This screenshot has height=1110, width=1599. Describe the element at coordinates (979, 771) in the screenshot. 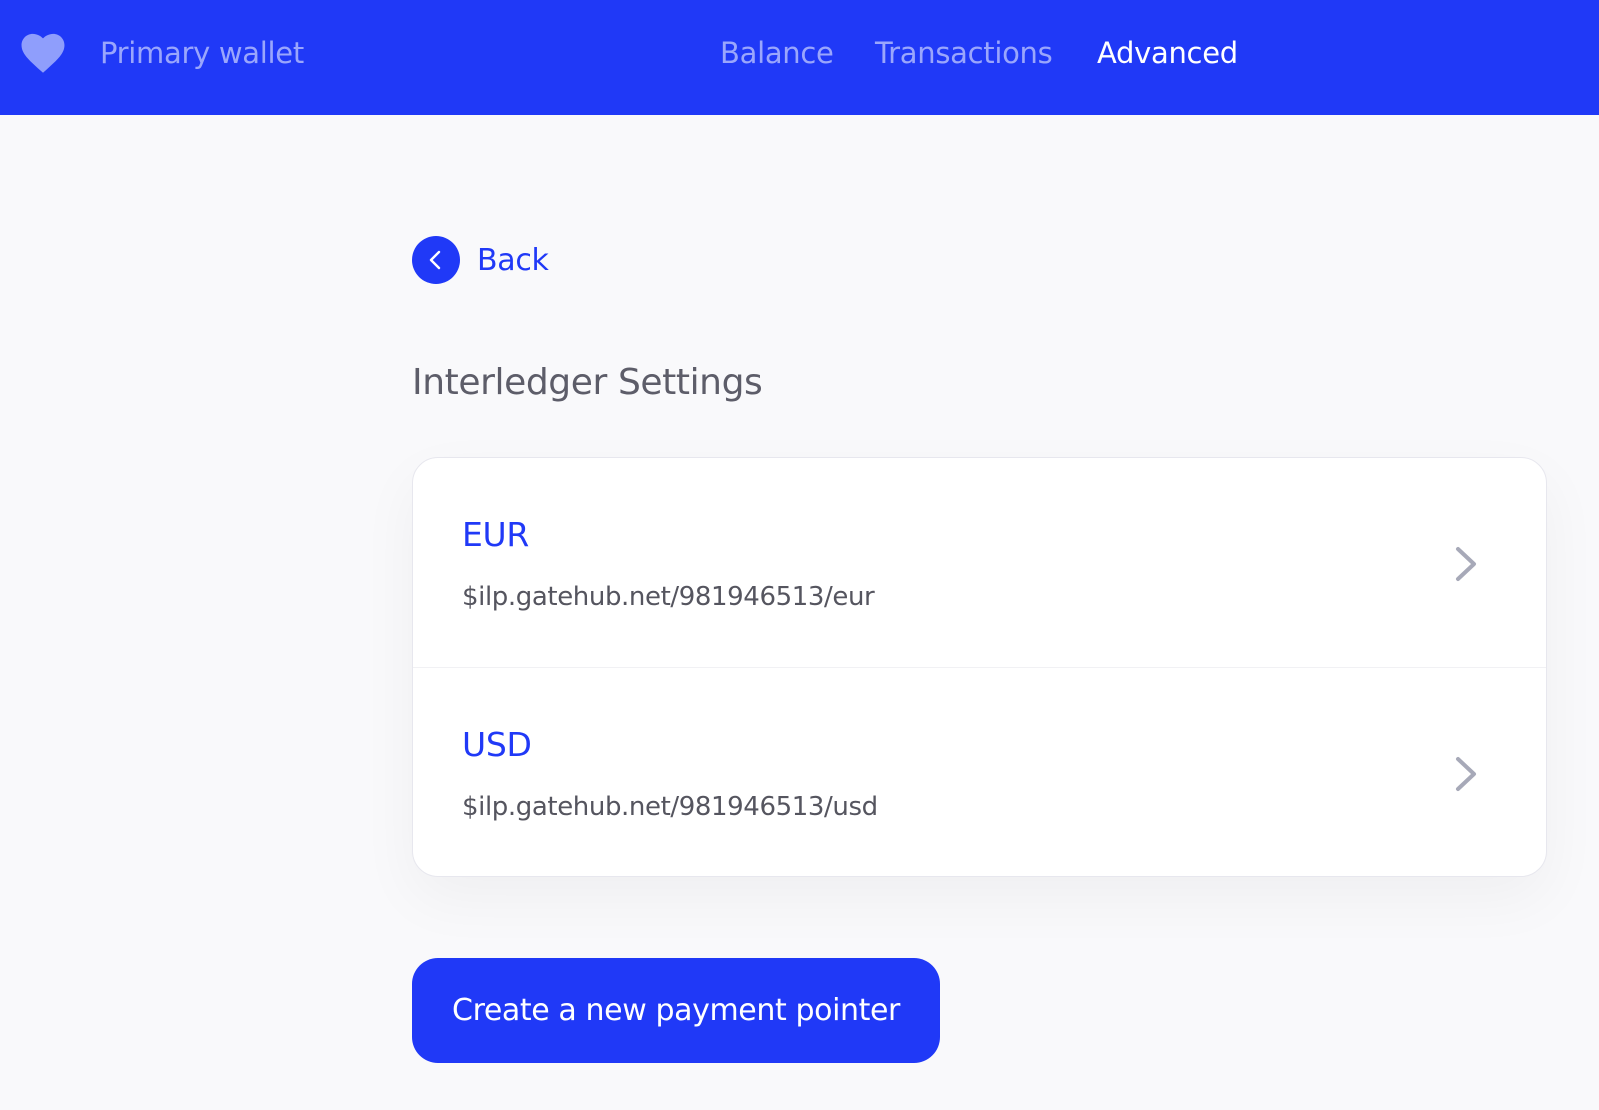

I see `payment-pointer-row-usd: USD $ilp.gatehub.net/981946513/usd` at that location.